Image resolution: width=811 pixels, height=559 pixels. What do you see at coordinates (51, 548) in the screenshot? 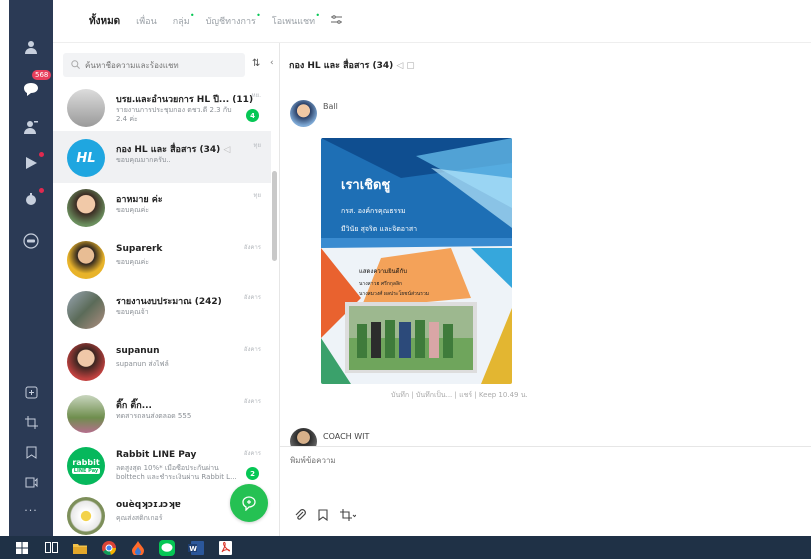
I see `task-view-icon` at bounding box center [51, 548].